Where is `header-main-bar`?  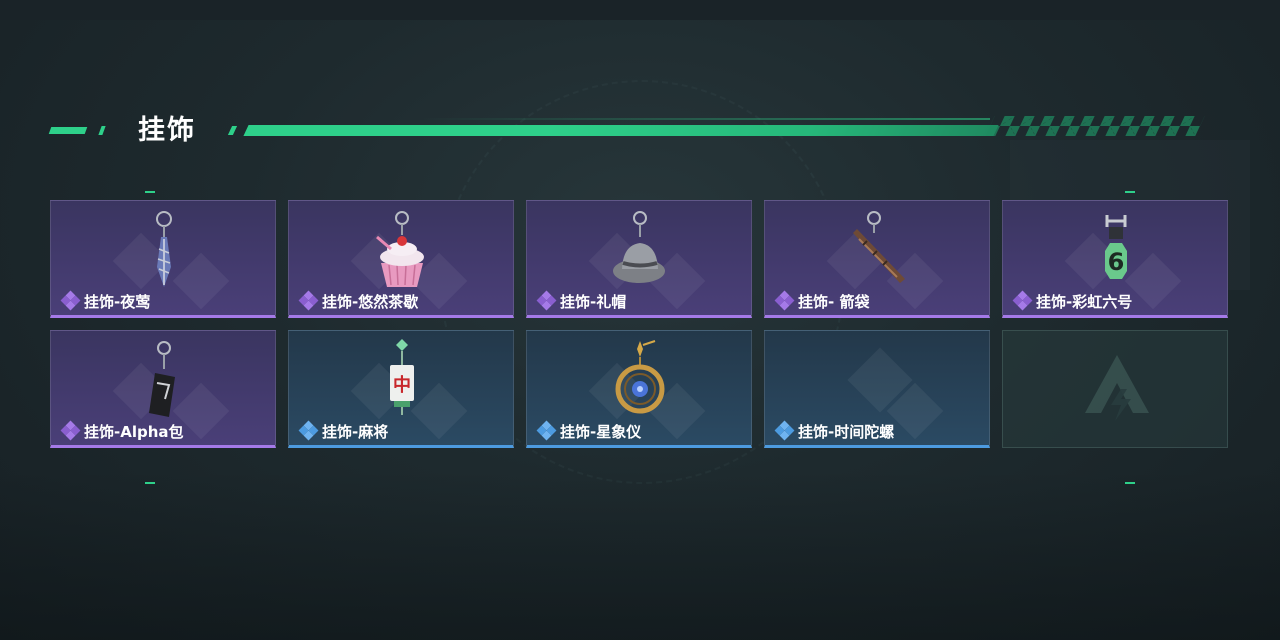 header-main-bar is located at coordinates (621, 130).